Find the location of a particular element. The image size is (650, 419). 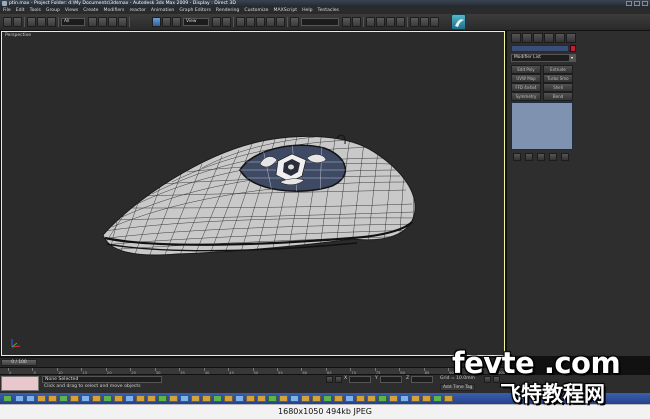

render-setup-icon is located at coordinates (414, 22).